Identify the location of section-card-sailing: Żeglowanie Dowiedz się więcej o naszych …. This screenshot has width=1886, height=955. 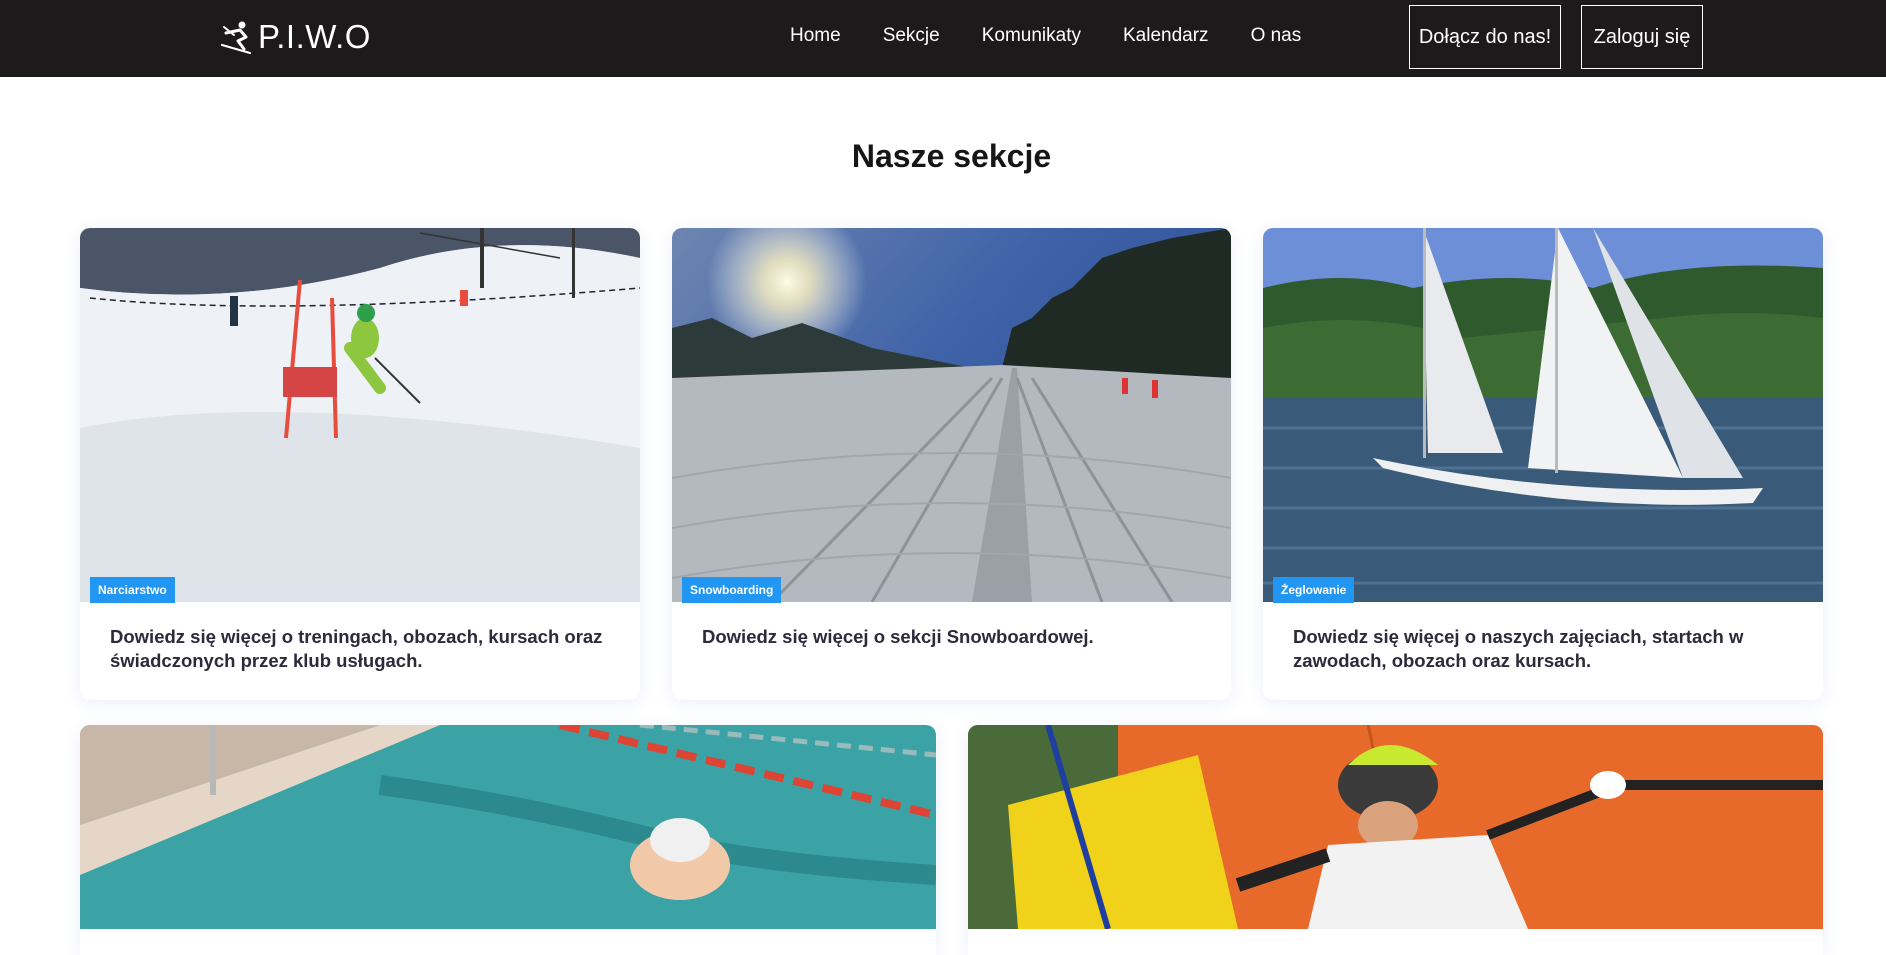
(1543, 464).